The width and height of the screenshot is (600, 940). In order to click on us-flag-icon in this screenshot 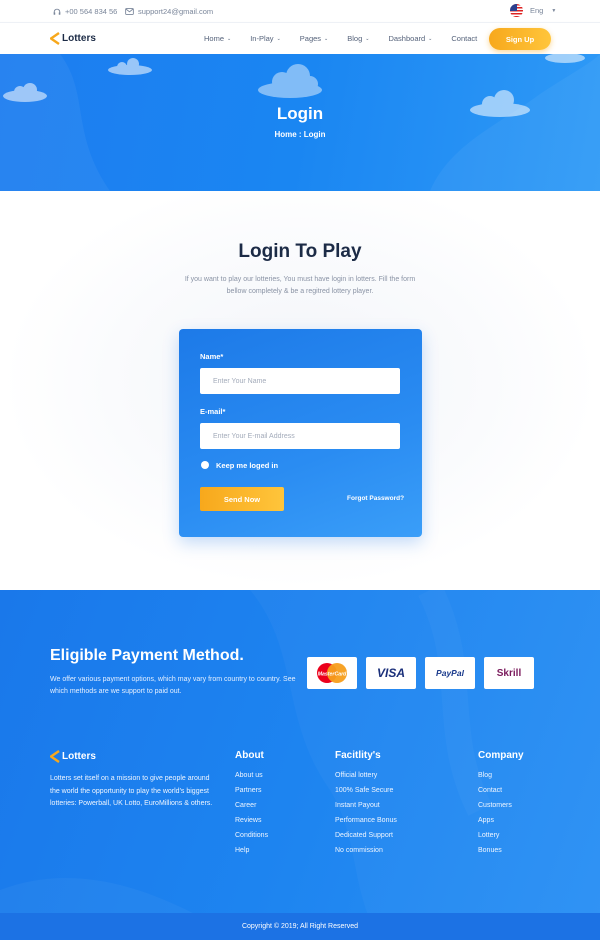, I will do `click(516, 10)`.